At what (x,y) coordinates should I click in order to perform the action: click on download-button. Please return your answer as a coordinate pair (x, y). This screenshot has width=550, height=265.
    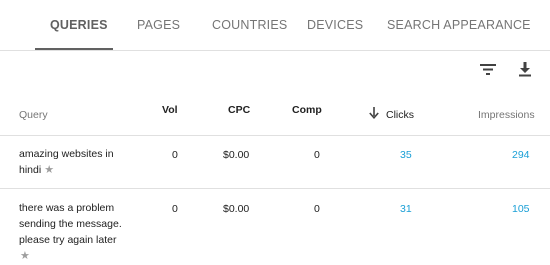
    Looking at the image, I should click on (525, 69).